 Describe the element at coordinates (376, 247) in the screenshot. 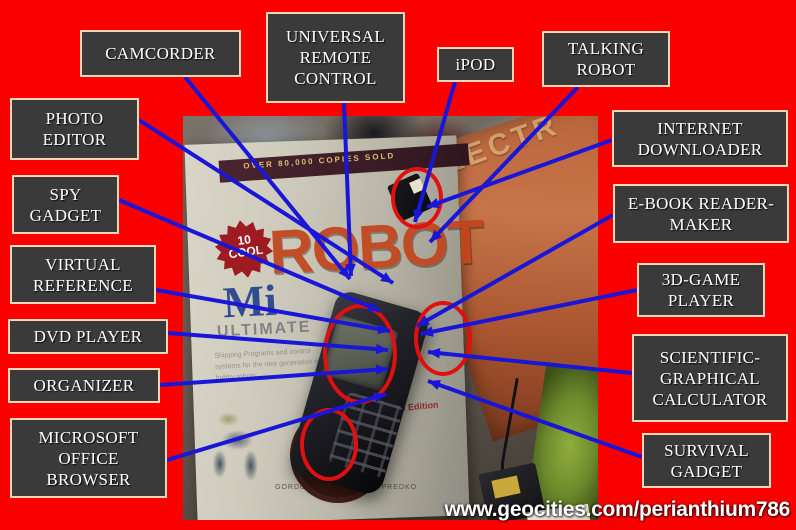

I see `book-title-text: ROBOT` at that location.